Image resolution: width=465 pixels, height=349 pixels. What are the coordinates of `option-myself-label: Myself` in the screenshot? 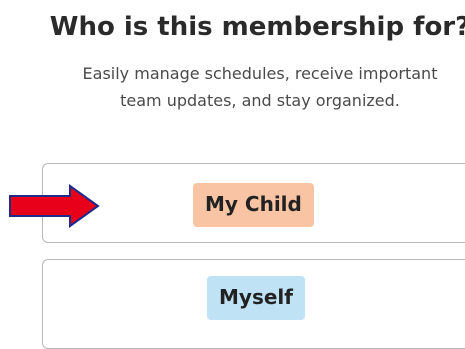 It's located at (256, 298).